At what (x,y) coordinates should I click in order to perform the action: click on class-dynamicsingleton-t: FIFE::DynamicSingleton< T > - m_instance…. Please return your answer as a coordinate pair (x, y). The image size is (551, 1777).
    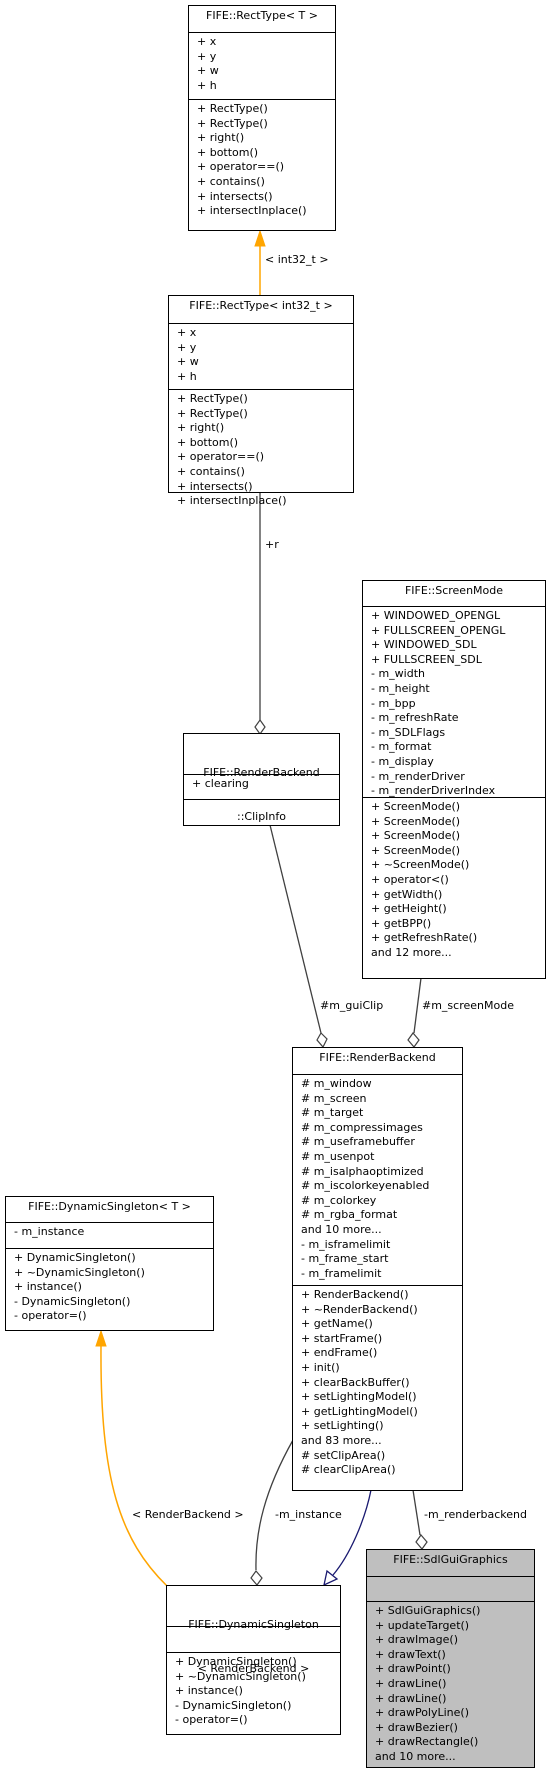
    Looking at the image, I should click on (109, 1263).